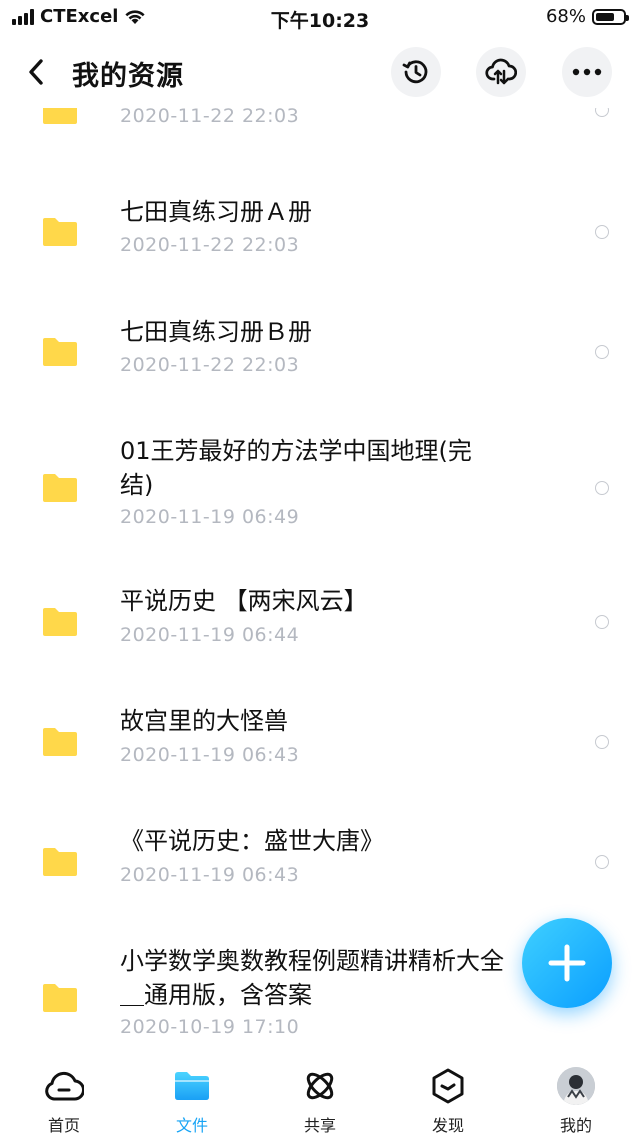 The height and width of the screenshot is (1138, 640). I want to click on avatar-wrap, so click(576, 1086).